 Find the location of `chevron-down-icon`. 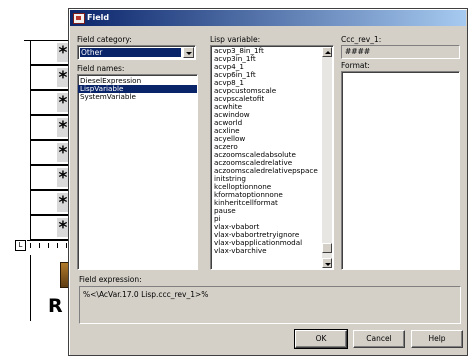

chevron-down-icon is located at coordinates (189, 53).